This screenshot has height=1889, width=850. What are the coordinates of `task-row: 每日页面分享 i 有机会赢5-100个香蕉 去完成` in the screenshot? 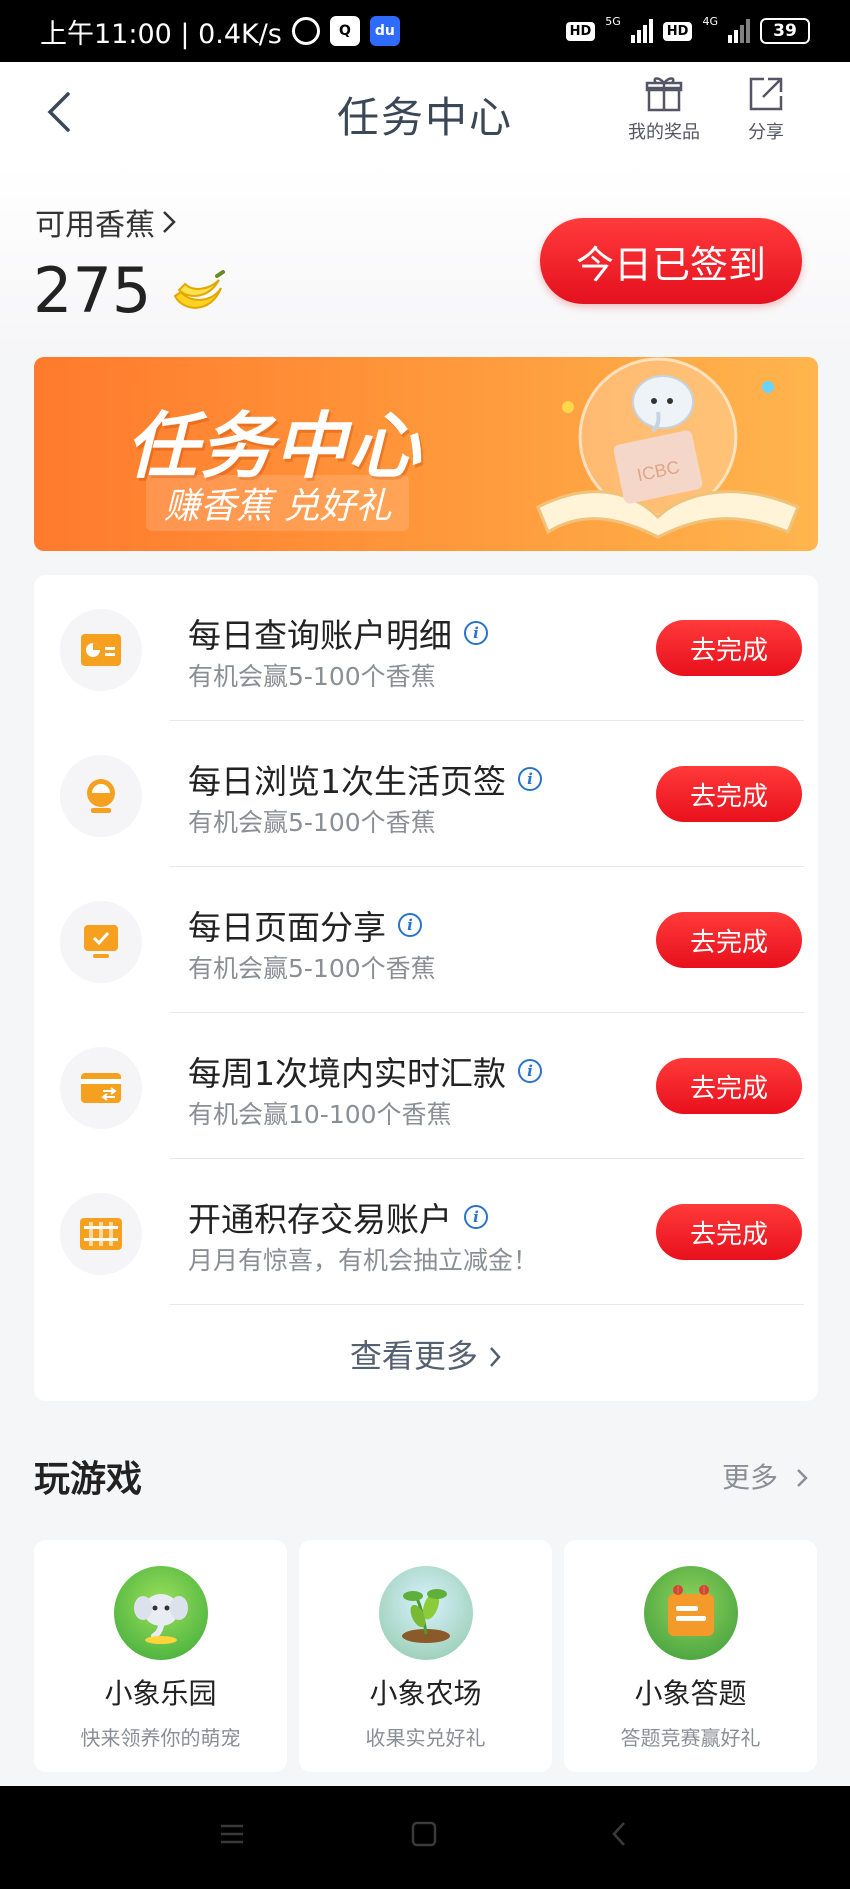 It's located at (426, 940).